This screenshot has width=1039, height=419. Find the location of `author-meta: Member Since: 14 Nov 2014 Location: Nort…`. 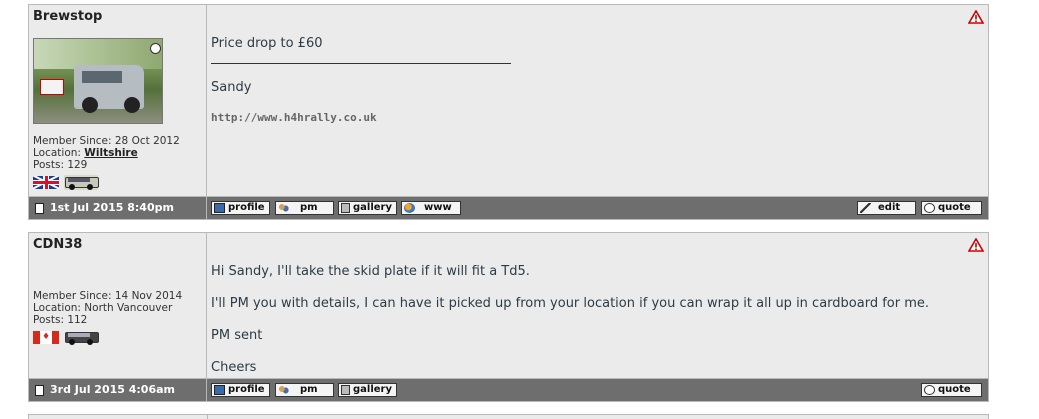

author-meta: Member Since: 14 Nov 2014 Location: Nort… is located at coordinates (107, 308).